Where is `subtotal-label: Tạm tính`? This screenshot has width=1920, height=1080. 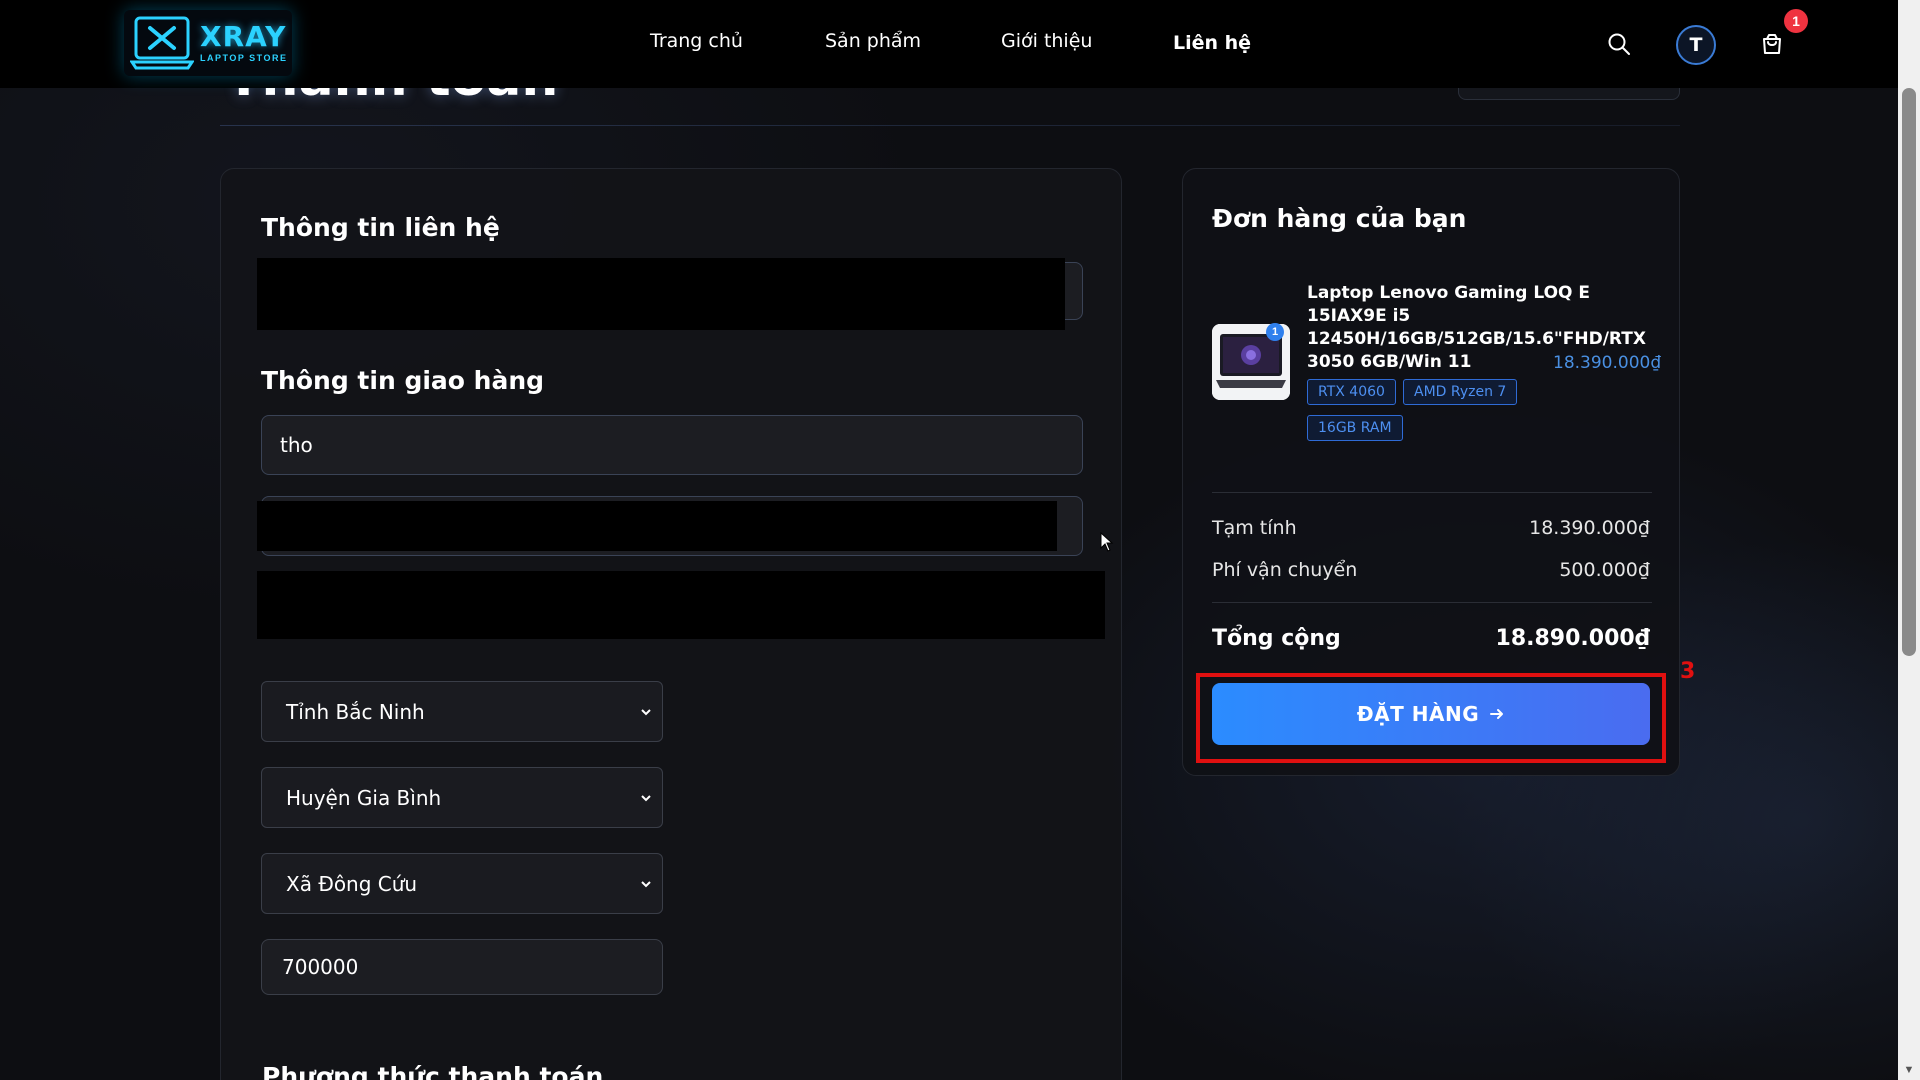
subtotal-label: Tạm tính is located at coordinates (1254, 528).